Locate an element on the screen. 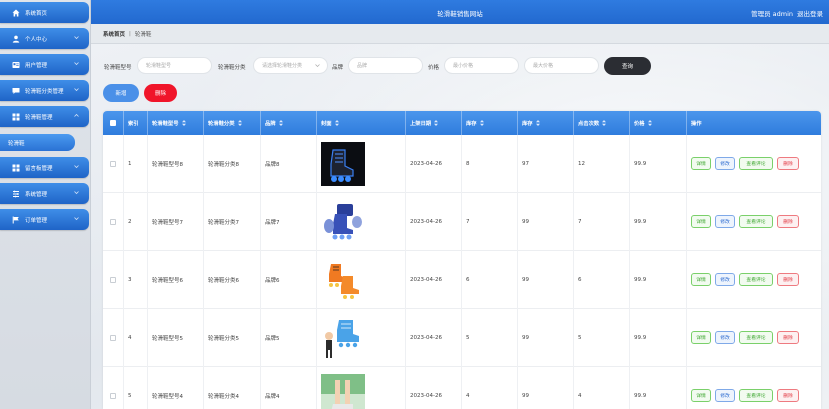 This screenshot has width=829, height=409. index-cell: 4 is located at coordinates (136, 338).